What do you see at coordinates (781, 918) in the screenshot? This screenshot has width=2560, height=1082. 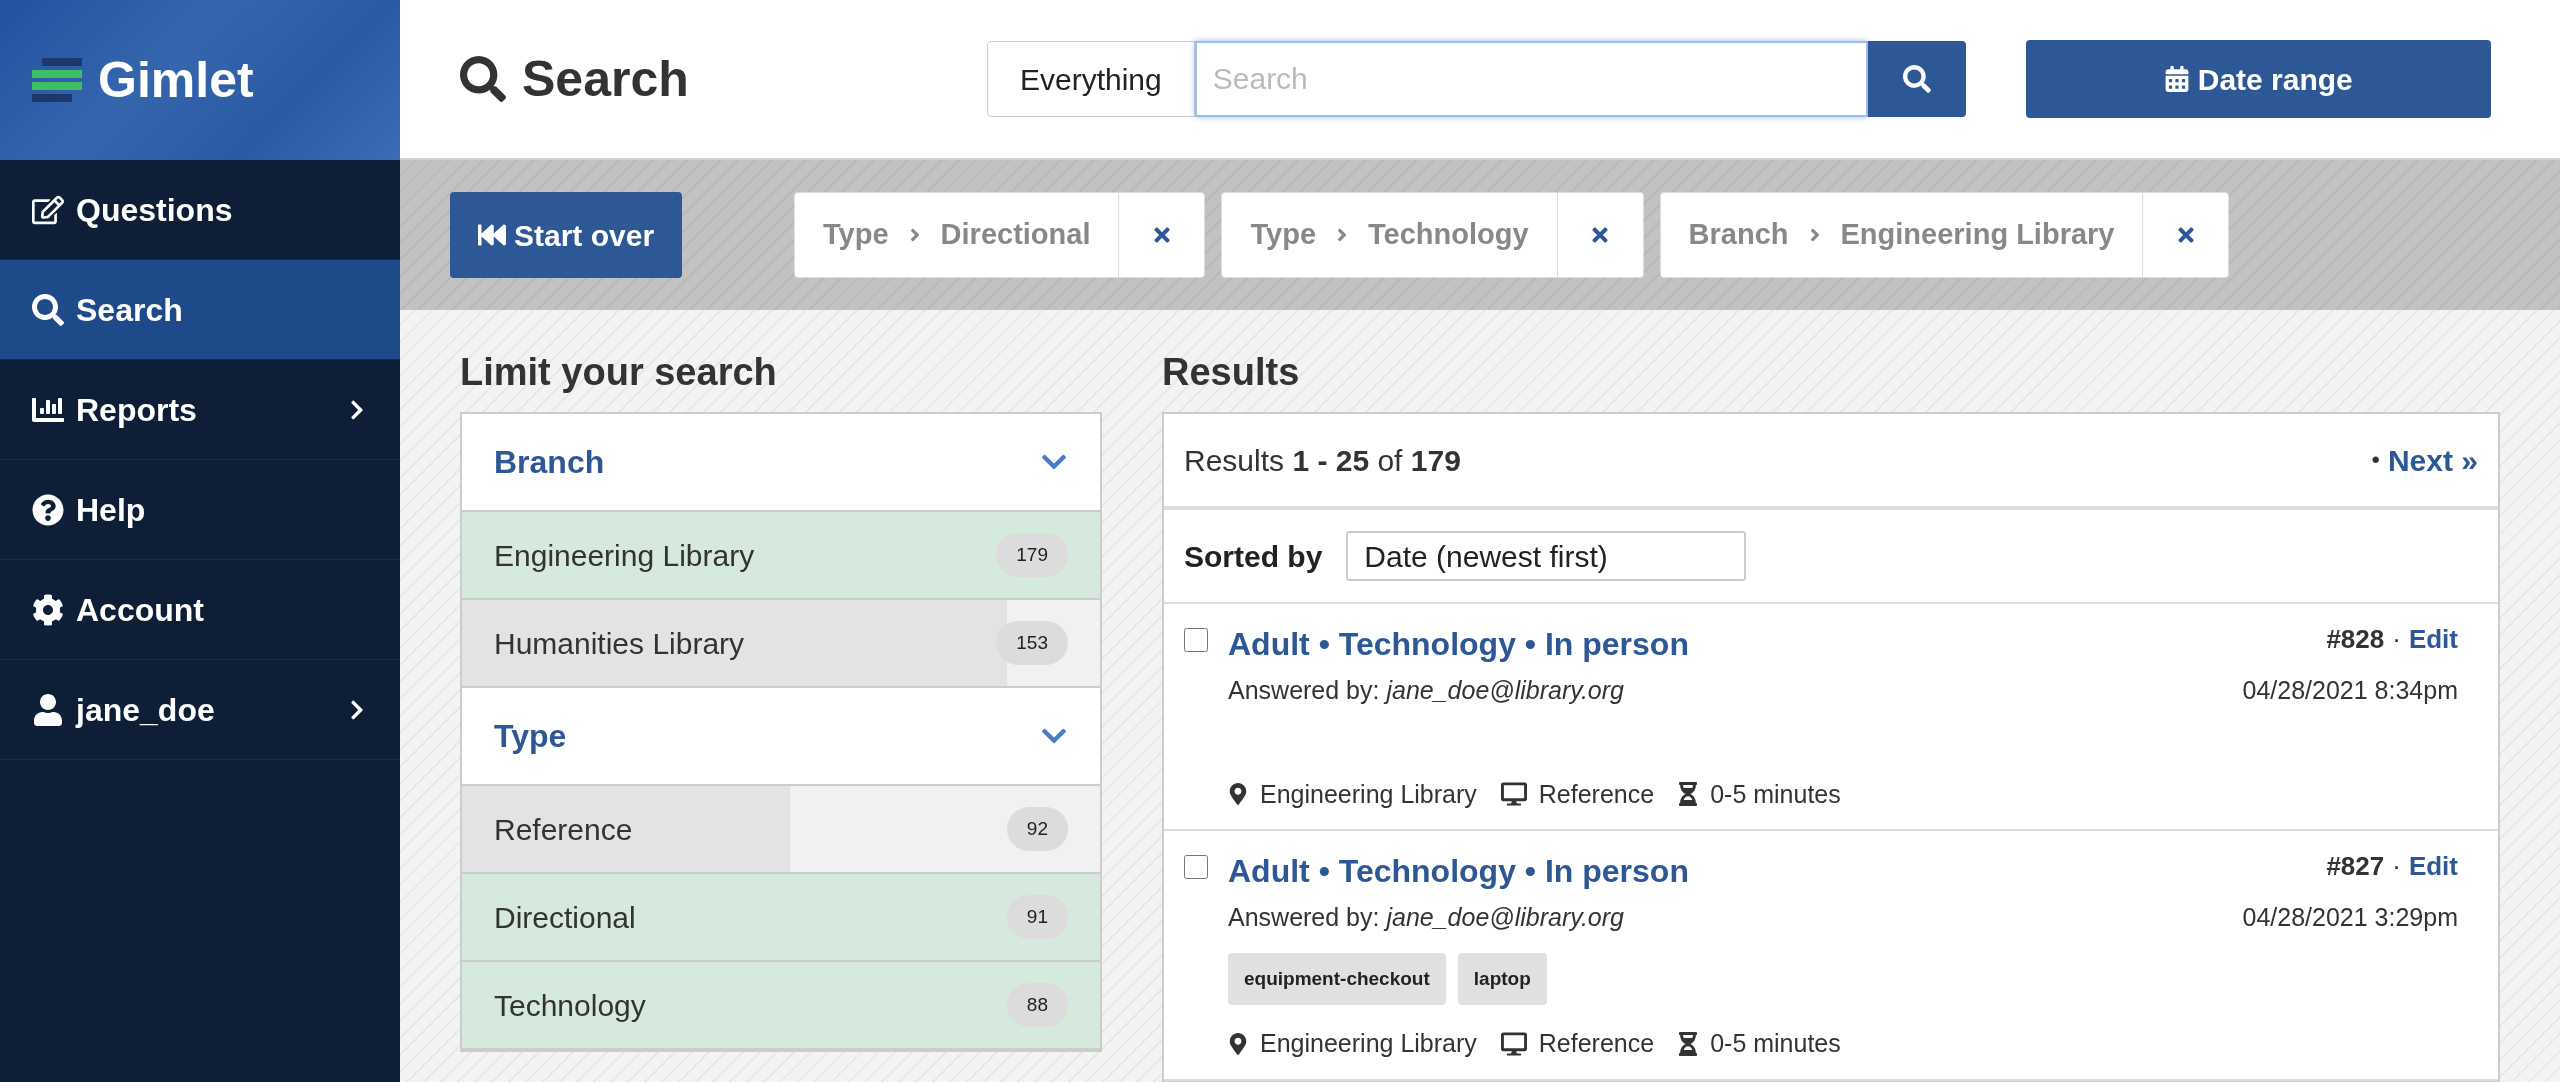 I see `facet-item: Directional 91` at bounding box center [781, 918].